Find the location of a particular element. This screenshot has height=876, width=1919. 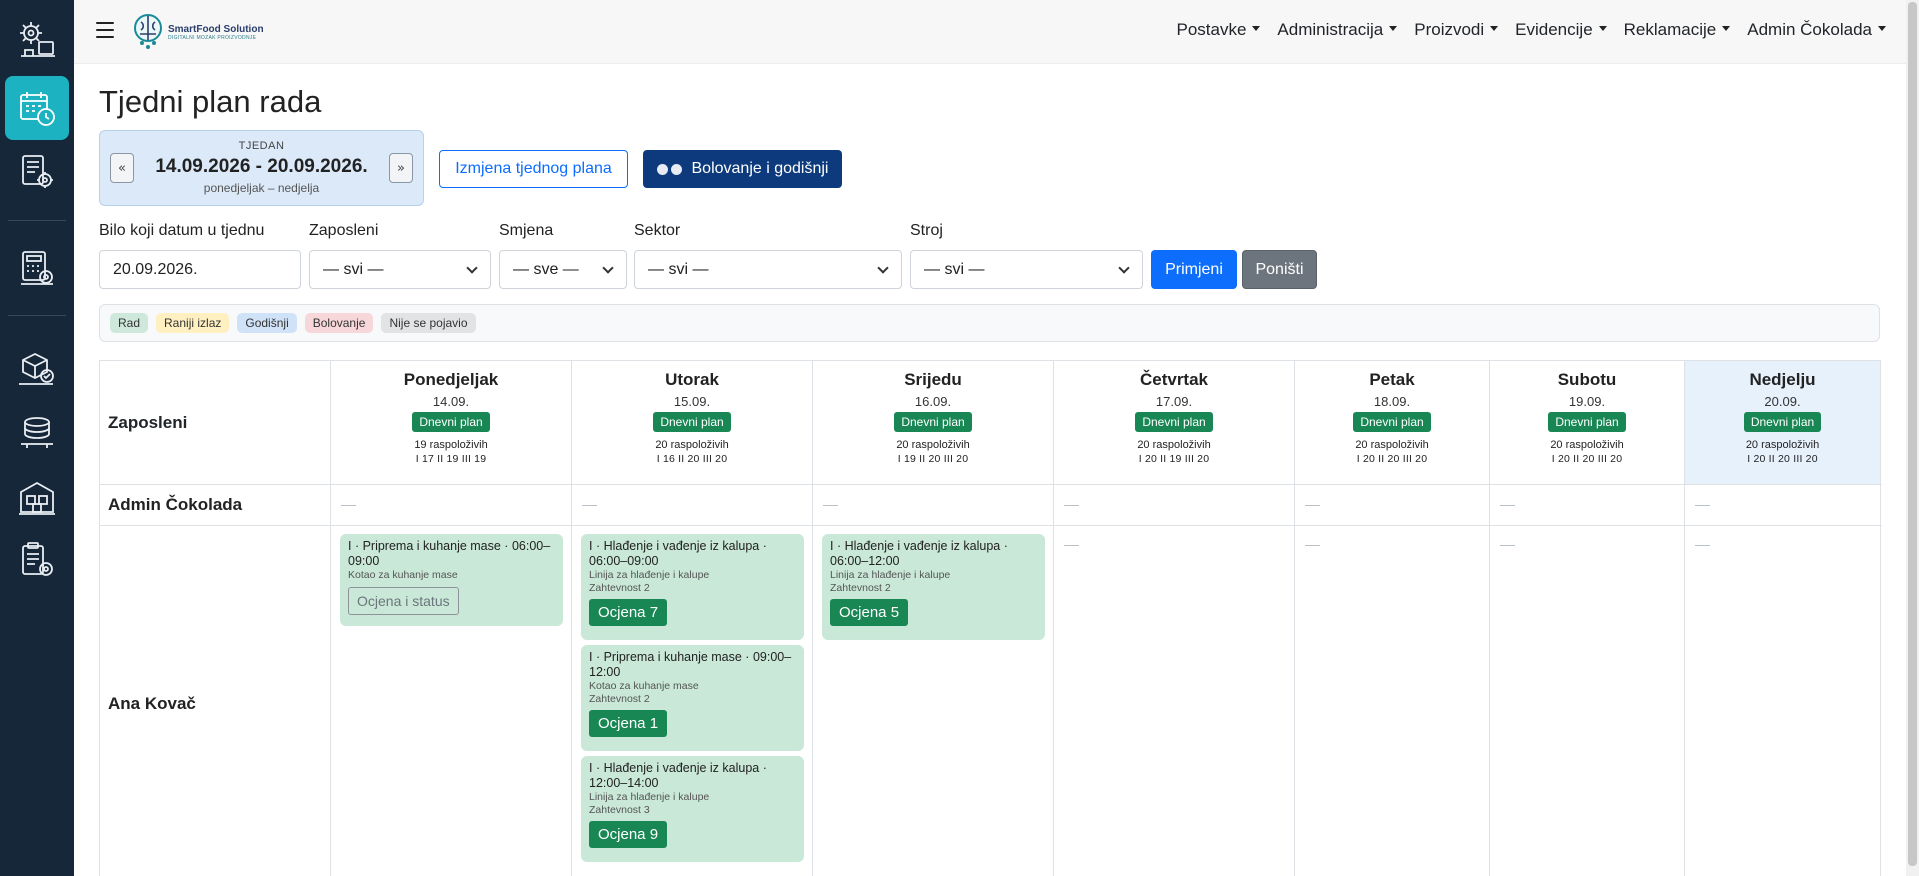

nav-proizvodi: Proizvodi is located at coordinates (1456, 30).